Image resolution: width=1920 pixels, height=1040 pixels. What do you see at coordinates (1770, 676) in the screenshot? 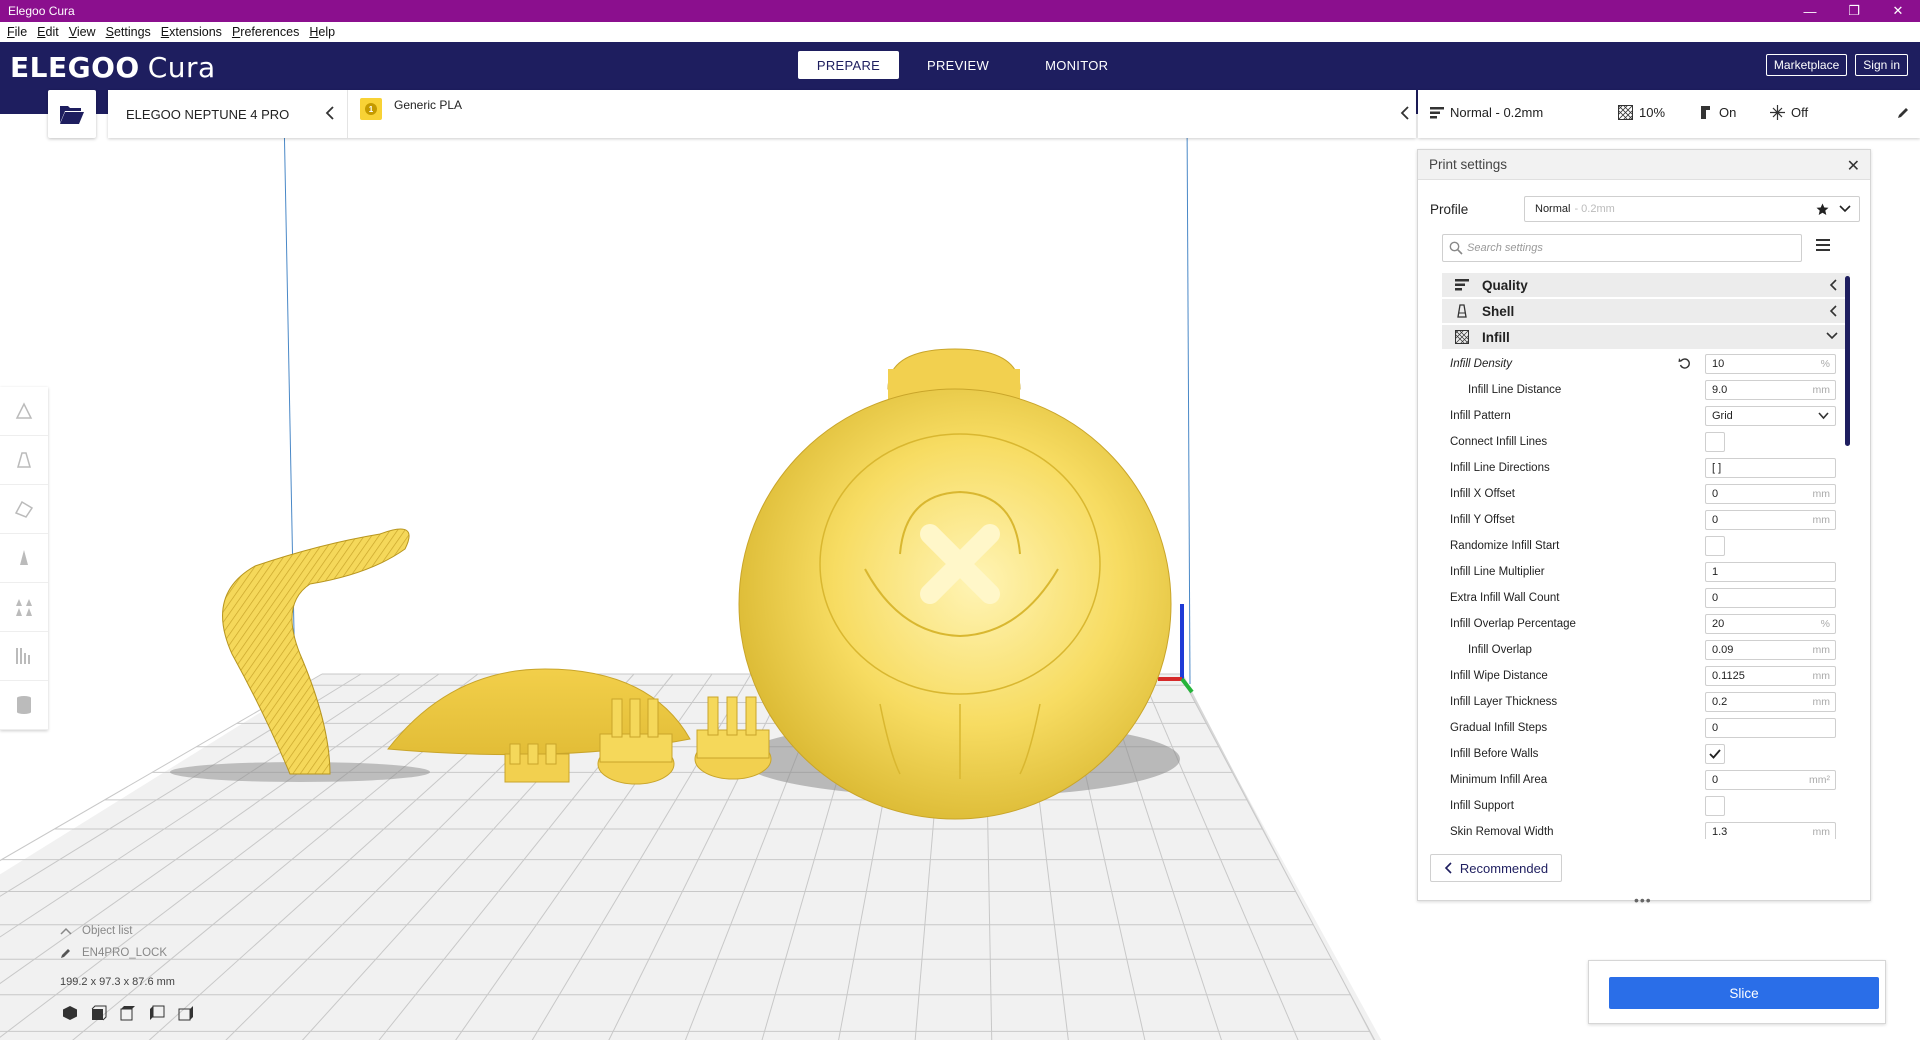
I see `setting-value-field: 0.1125 mm` at bounding box center [1770, 676].